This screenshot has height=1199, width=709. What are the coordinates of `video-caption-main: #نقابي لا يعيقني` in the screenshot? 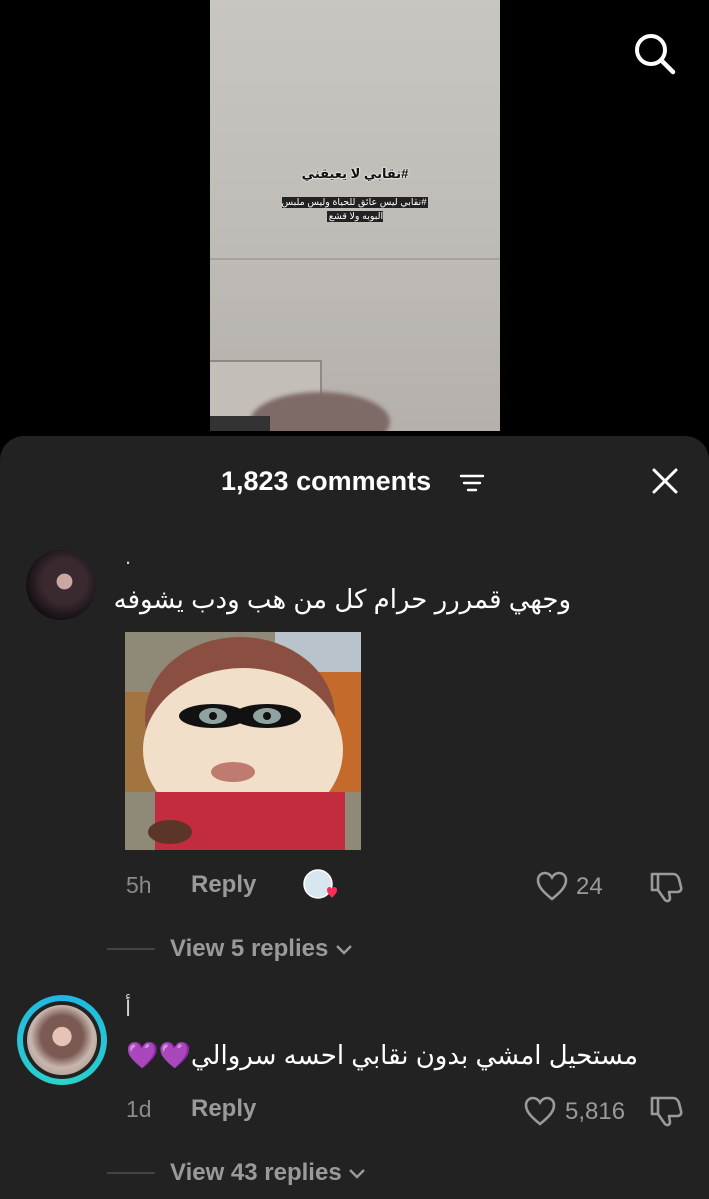 It's located at (355, 173).